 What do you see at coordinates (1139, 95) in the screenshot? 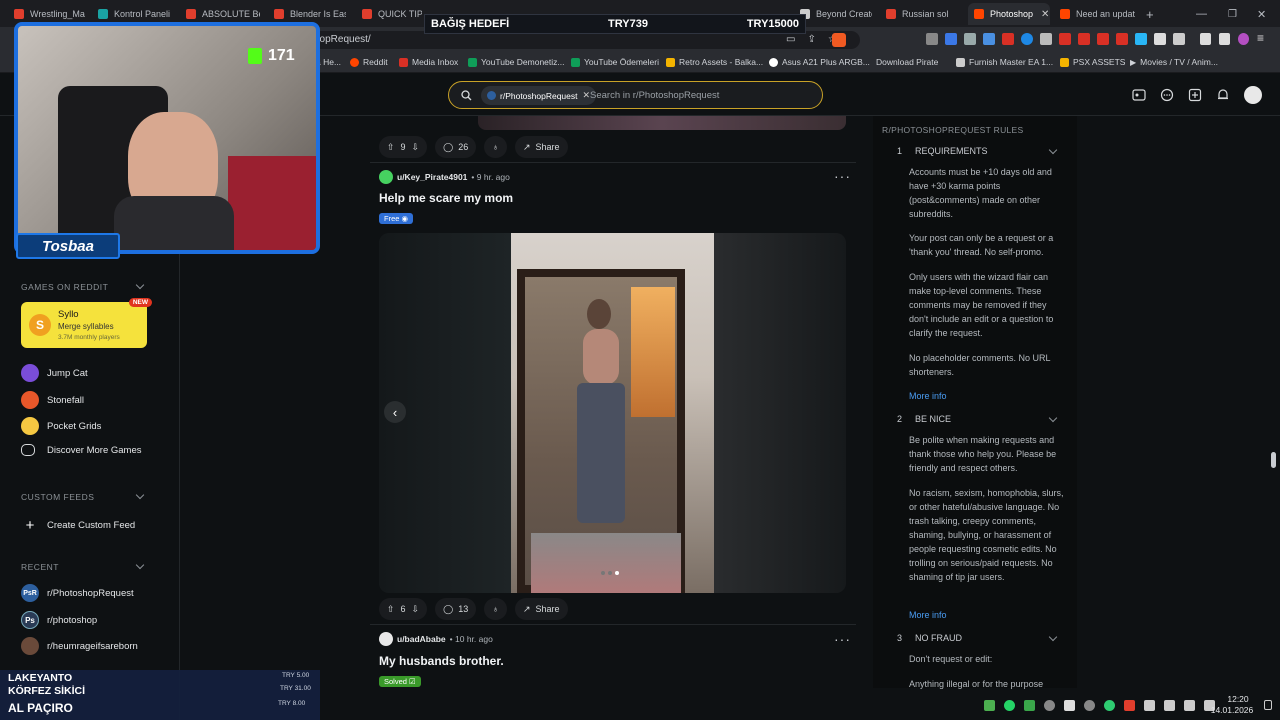
I see `advertise-icon` at bounding box center [1139, 95].